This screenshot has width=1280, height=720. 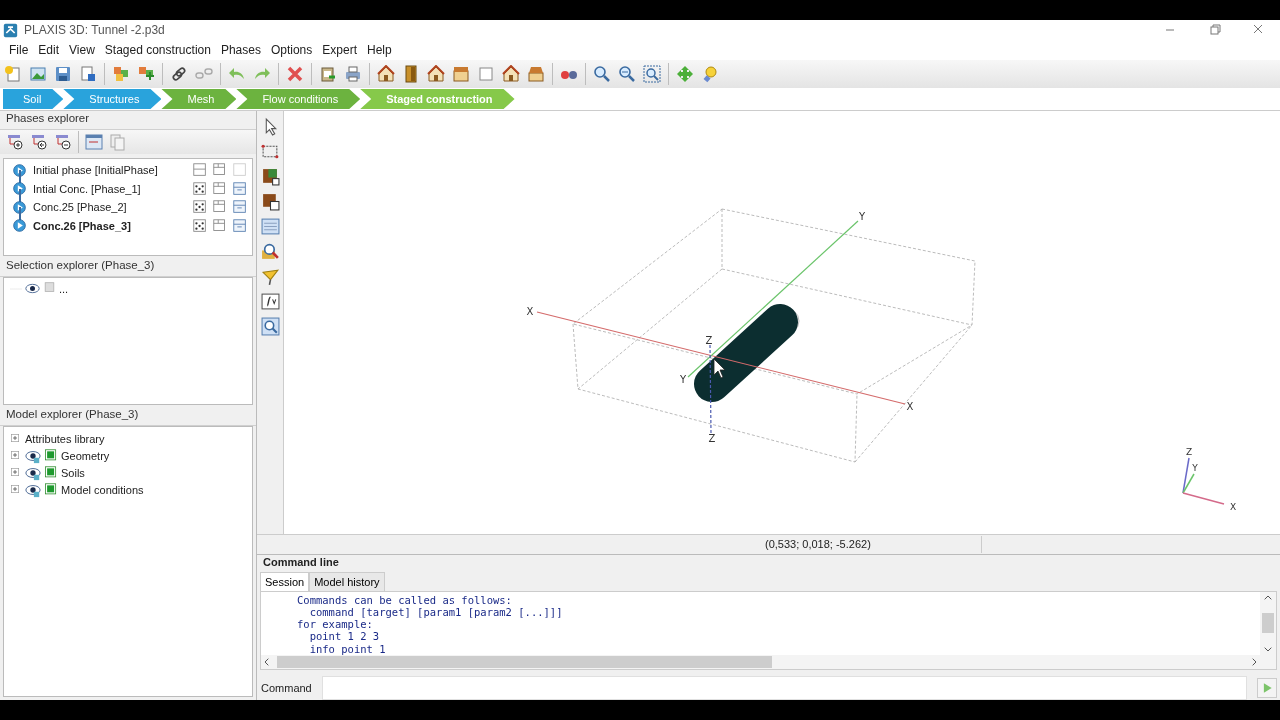 I want to click on delete-phase-icon, so click(x=63, y=142).